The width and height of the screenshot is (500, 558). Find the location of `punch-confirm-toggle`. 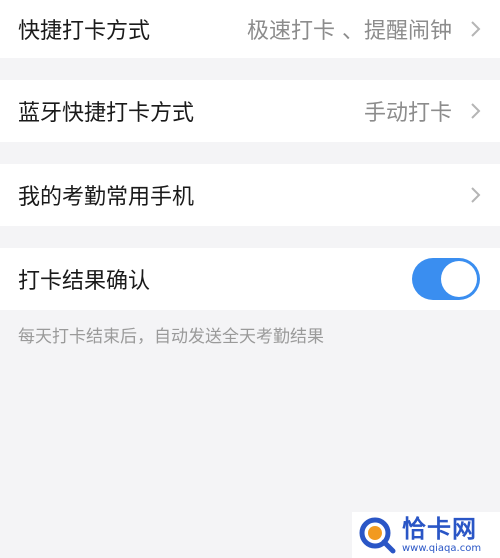

punch-confirm-toggle is located at coordinates (446, 279).